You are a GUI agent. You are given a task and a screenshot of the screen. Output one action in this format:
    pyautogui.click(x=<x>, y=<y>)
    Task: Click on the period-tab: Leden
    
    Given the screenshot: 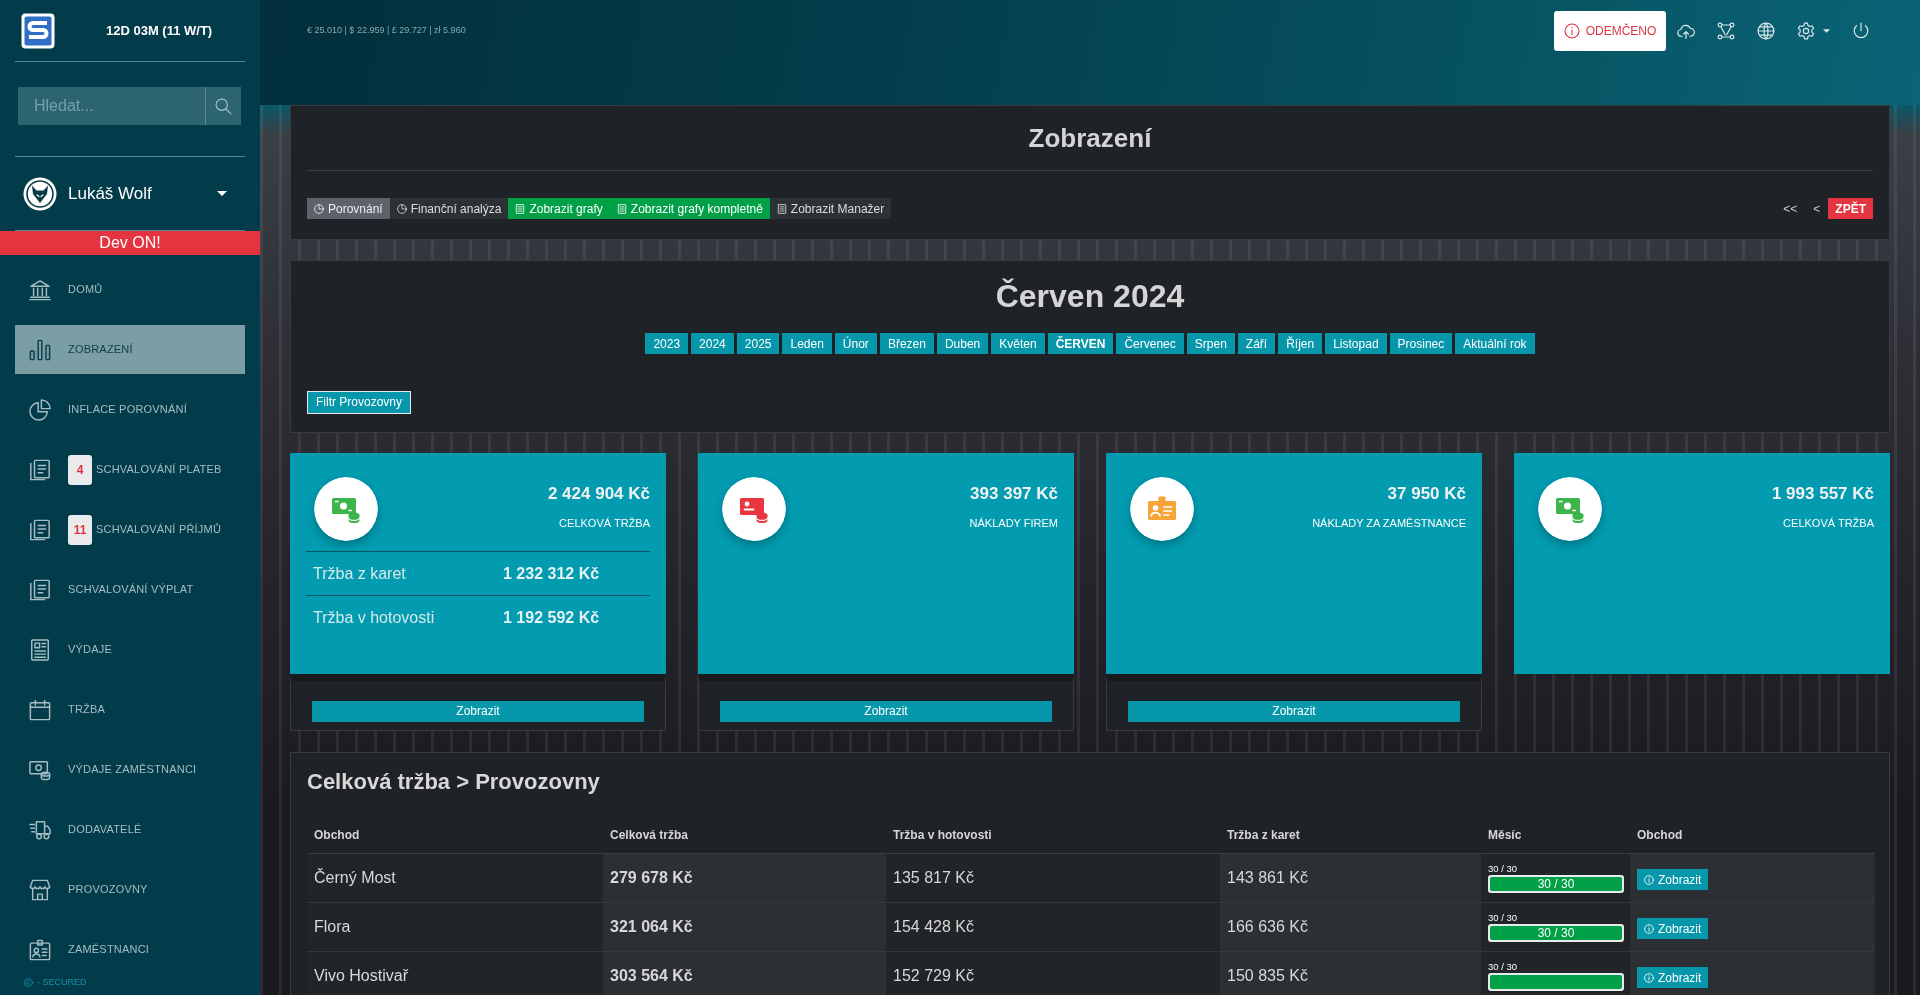 What is the action you would take?
    pyautogui.click(x=807, y=343)
    